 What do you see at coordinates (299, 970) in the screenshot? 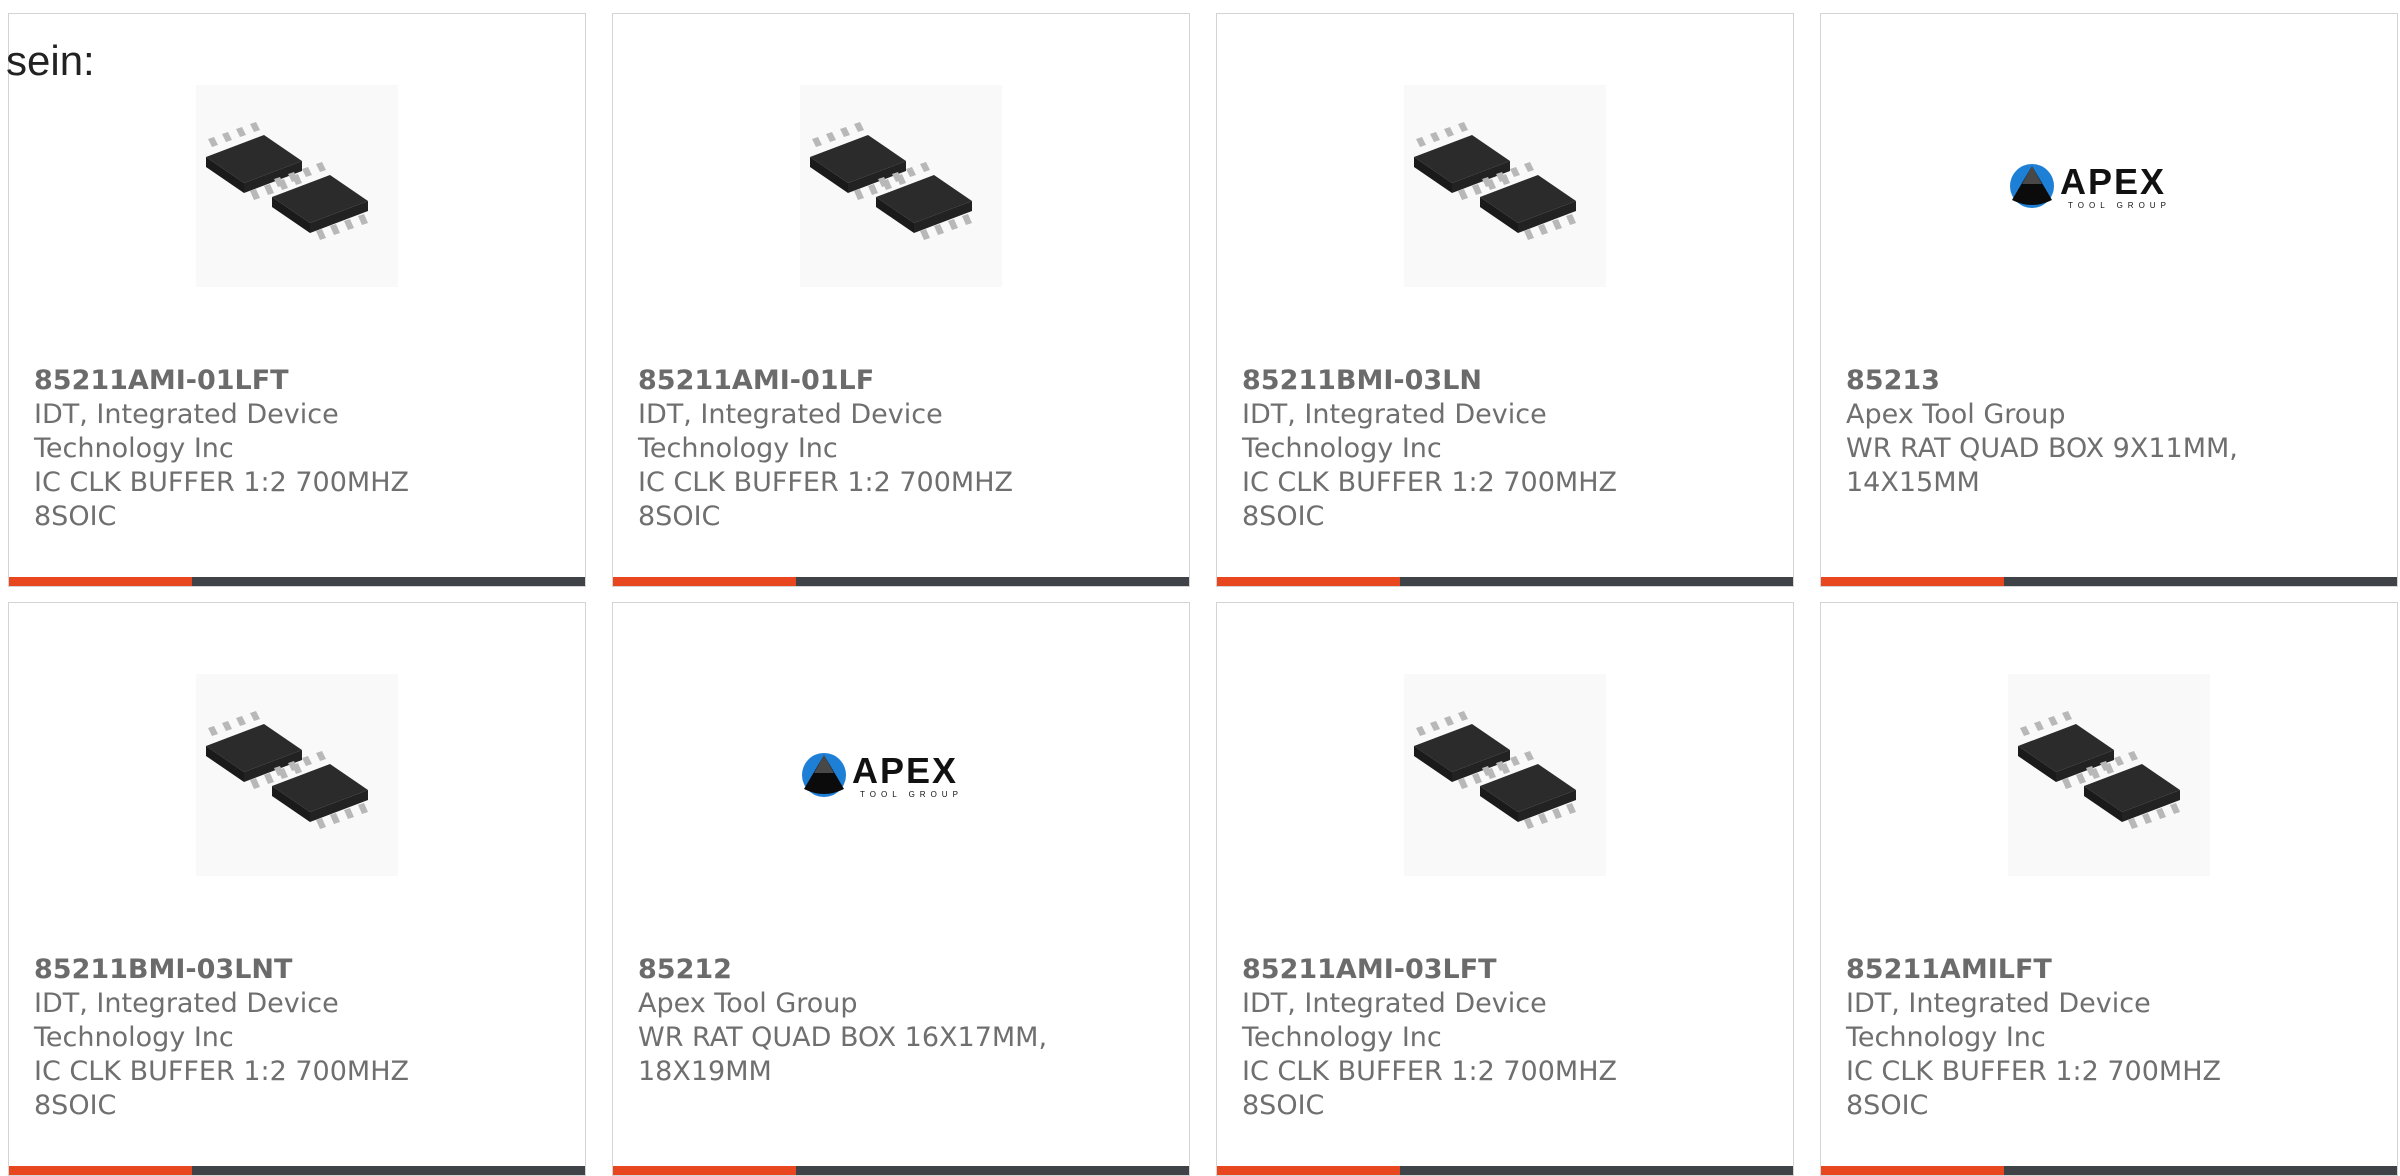
I see `part-number-link: 85211BMI-03LNT` at bounding box center [299, 970].